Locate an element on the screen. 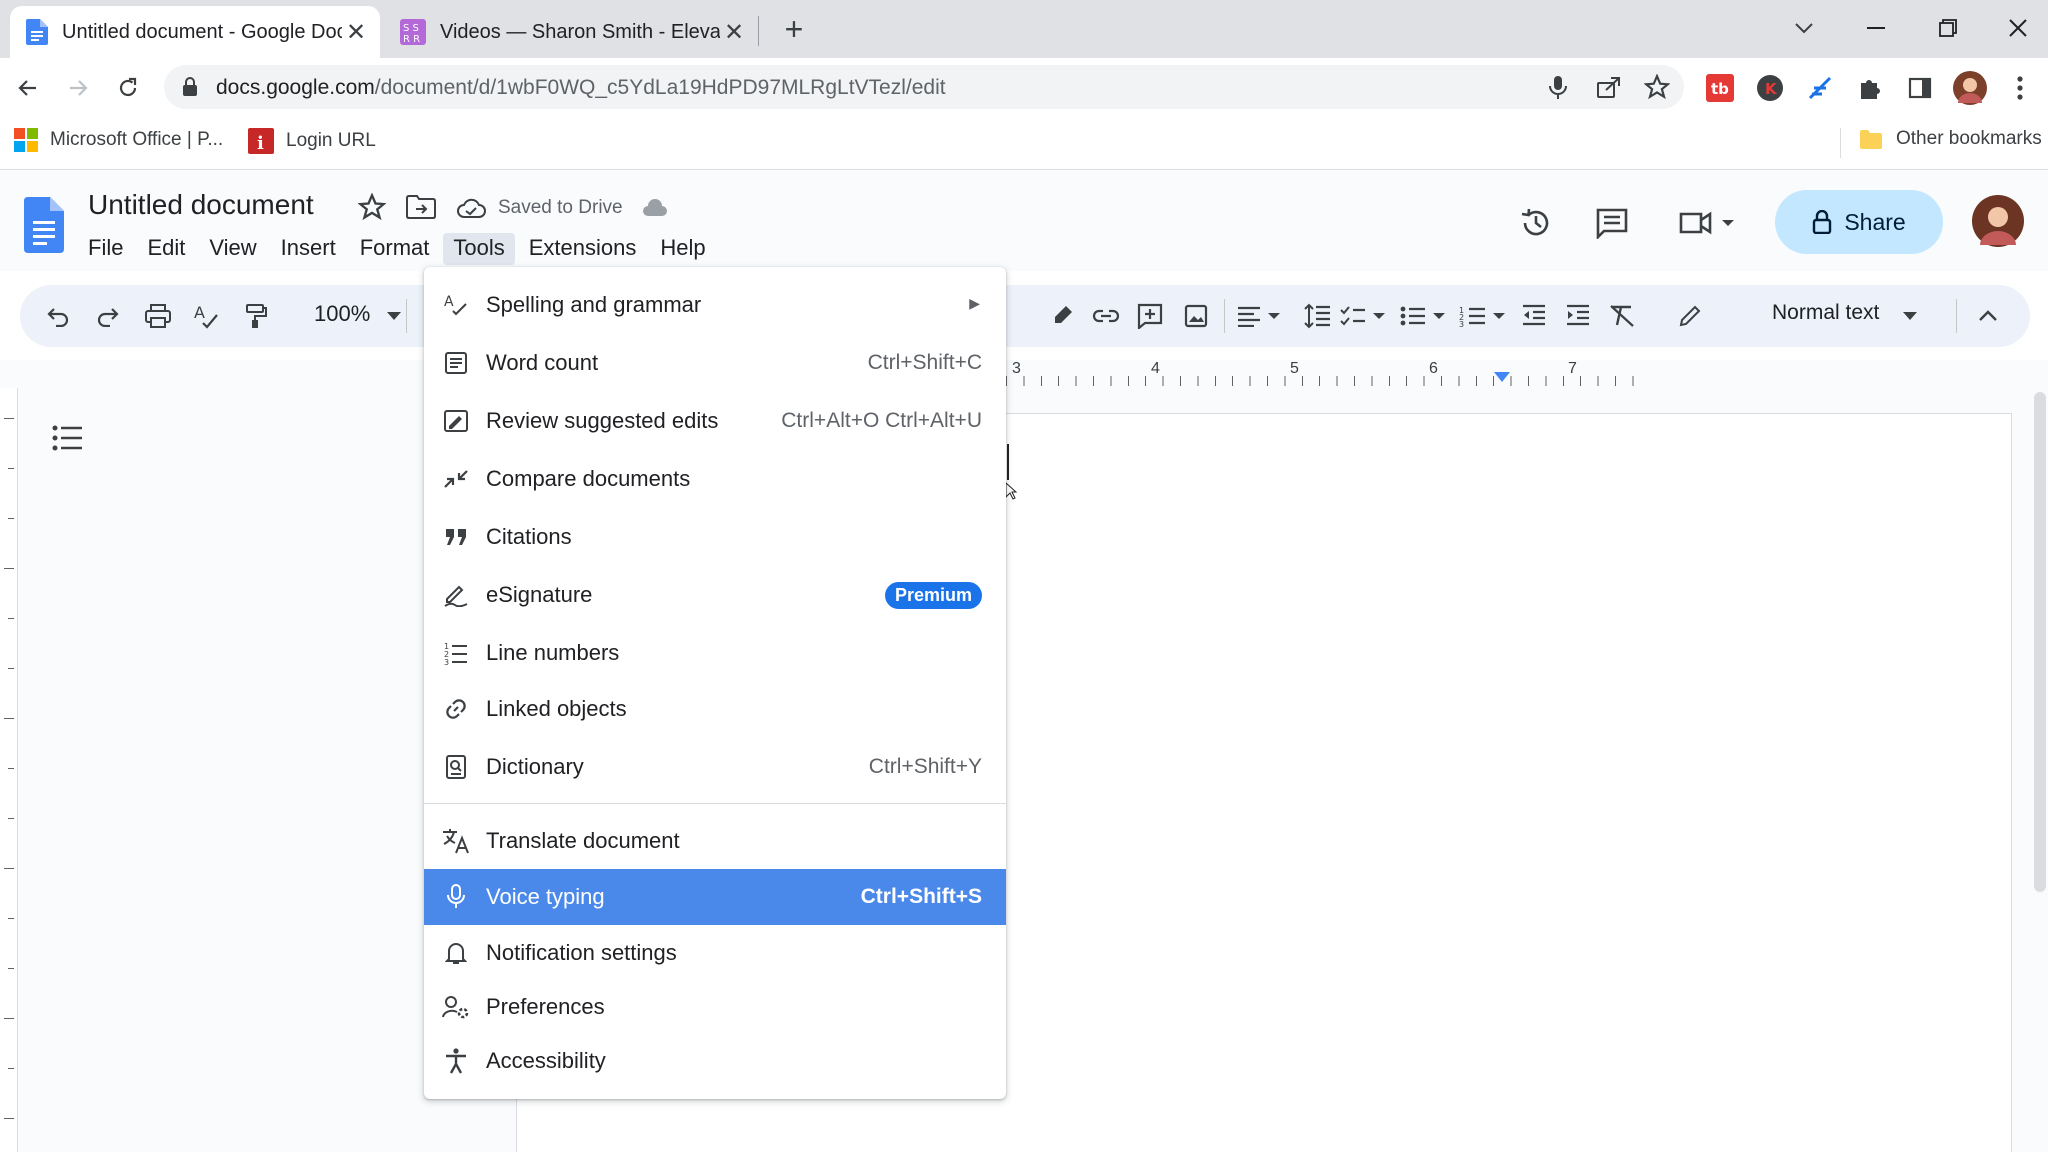 This screenshot has height=1152, width=2048. menu-item-preferences: Preferences is located at coordinates (715, 1007).